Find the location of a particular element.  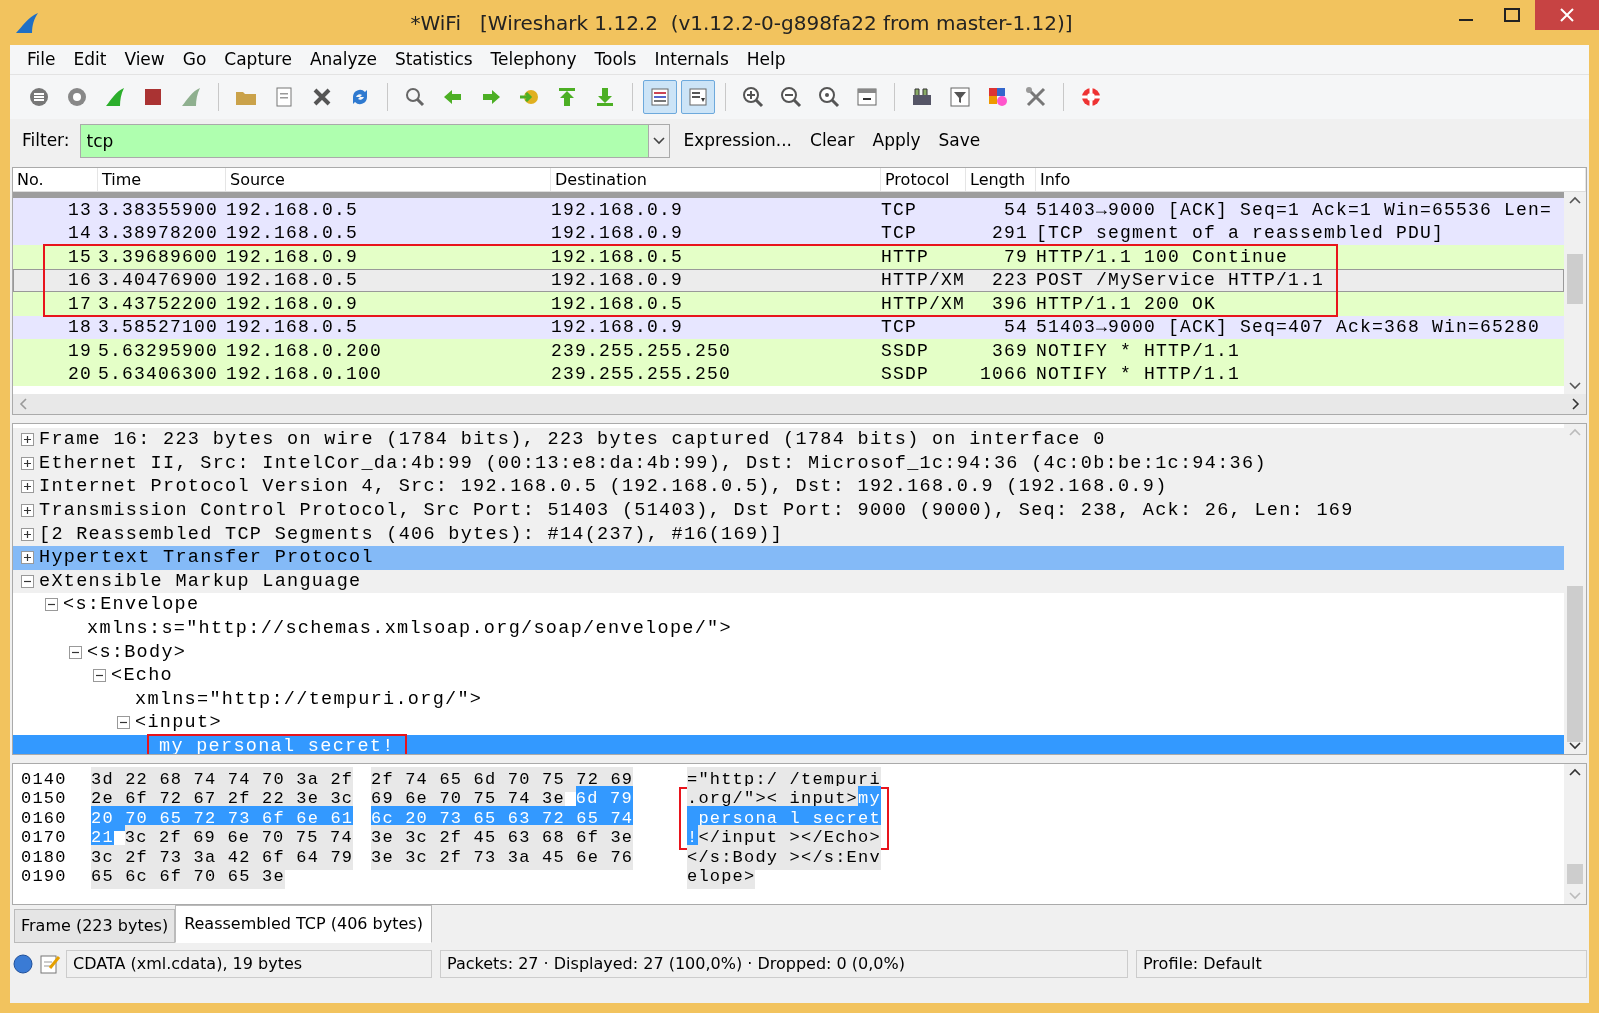

filter-action-button: Clear is located at coordinates (832, 141).